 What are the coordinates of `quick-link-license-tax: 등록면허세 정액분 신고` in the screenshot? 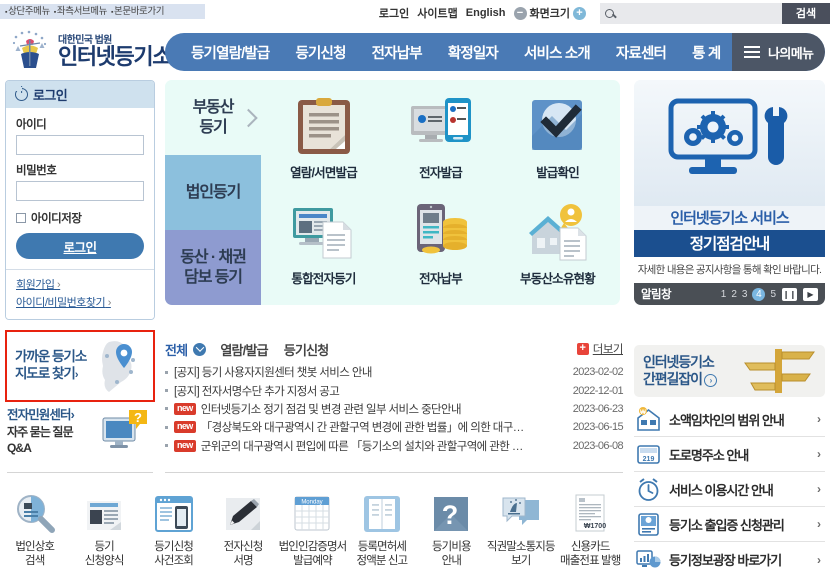 It's located at (382, 530).